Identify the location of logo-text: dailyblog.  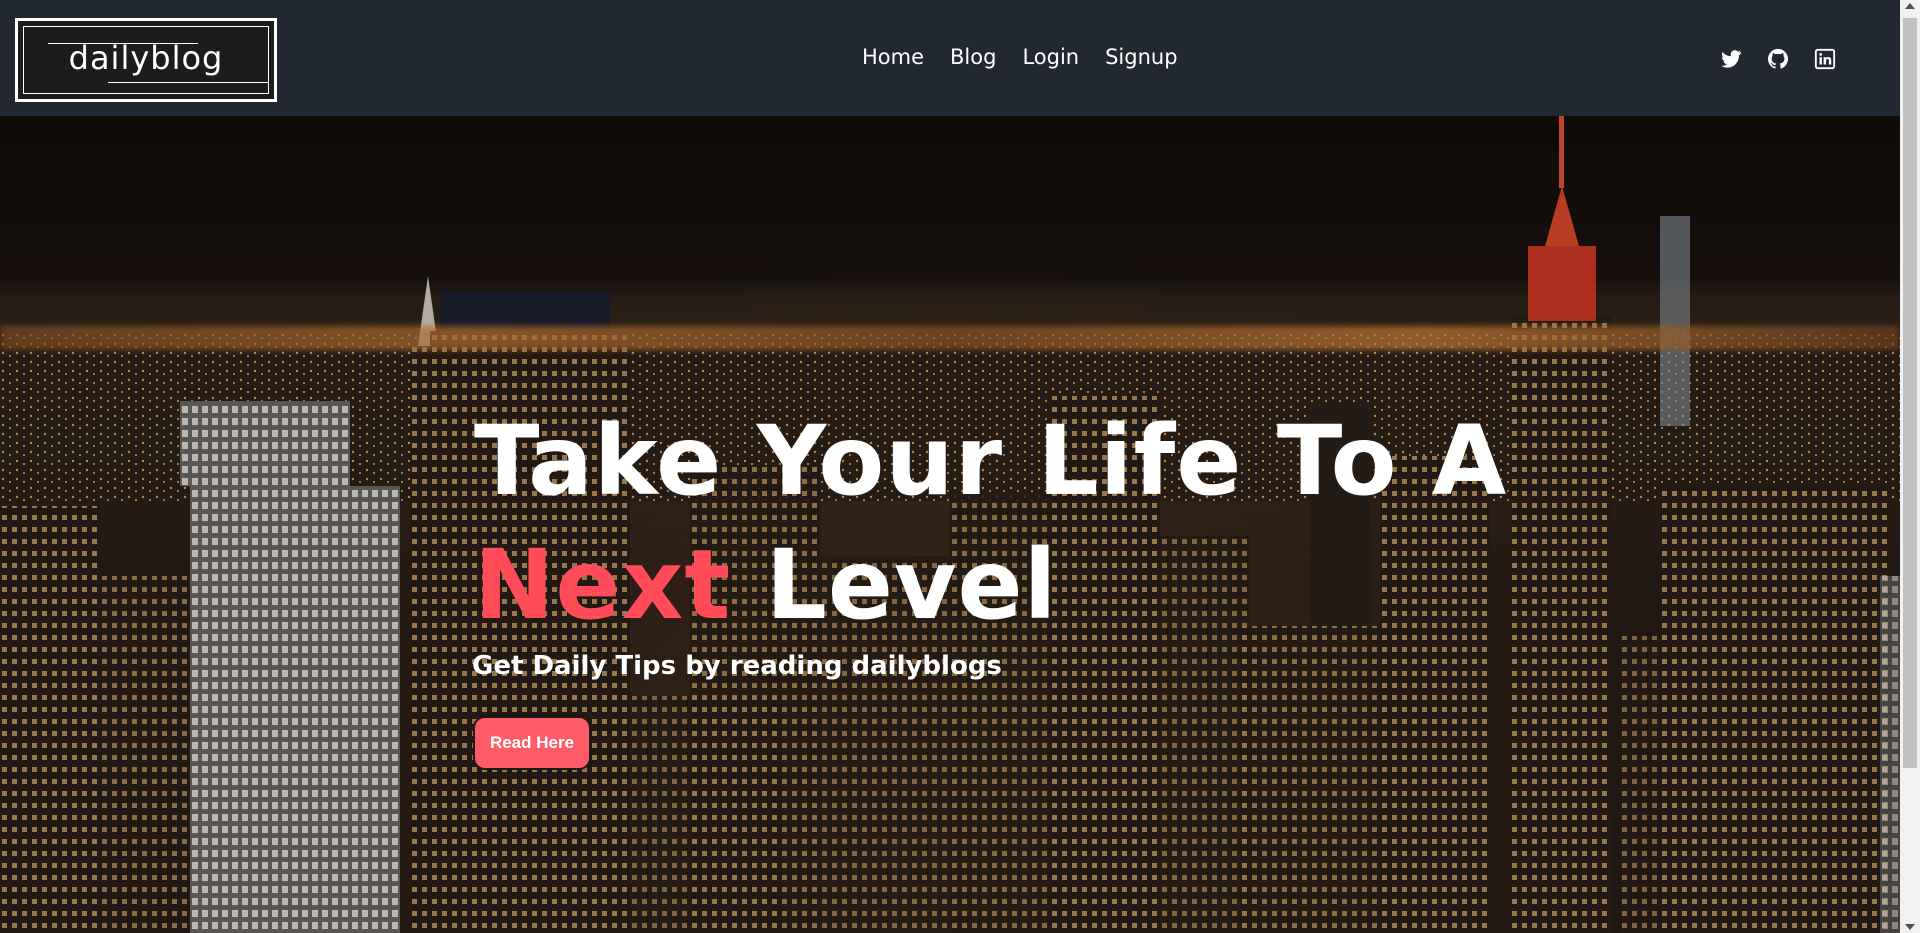
(146, 58).